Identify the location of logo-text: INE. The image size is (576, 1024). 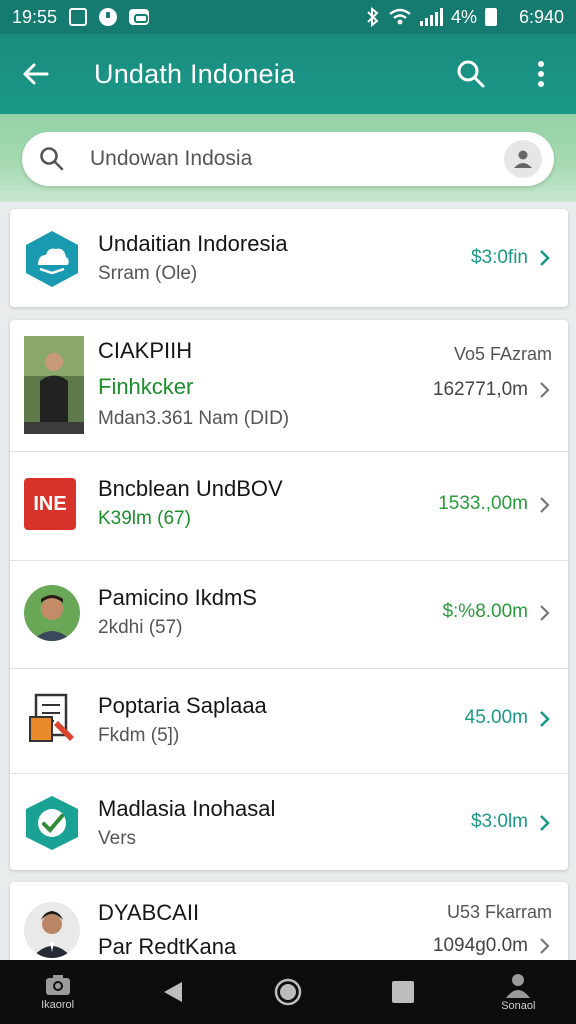
(50, 503).